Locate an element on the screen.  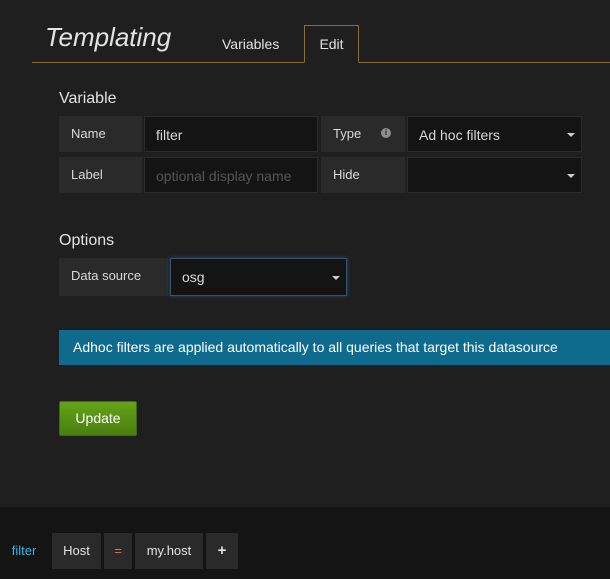
info-icon: i is located at coordinates (386, 133).